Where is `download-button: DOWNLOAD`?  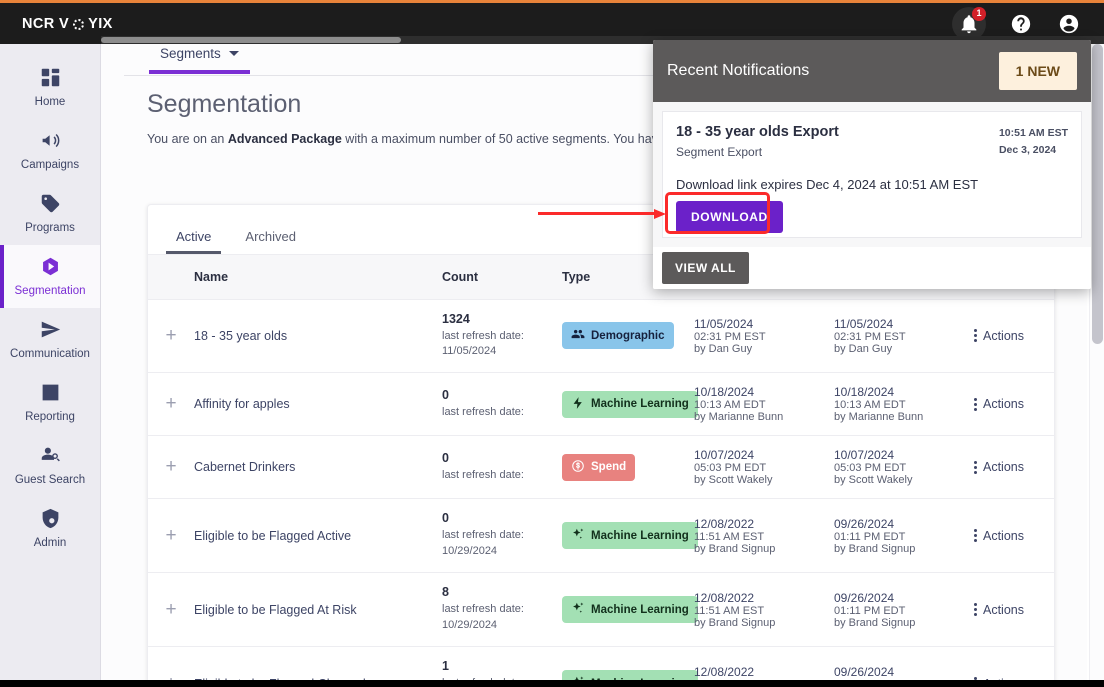 download-button: DOWNLOAD is located at coordinates (729, 217).